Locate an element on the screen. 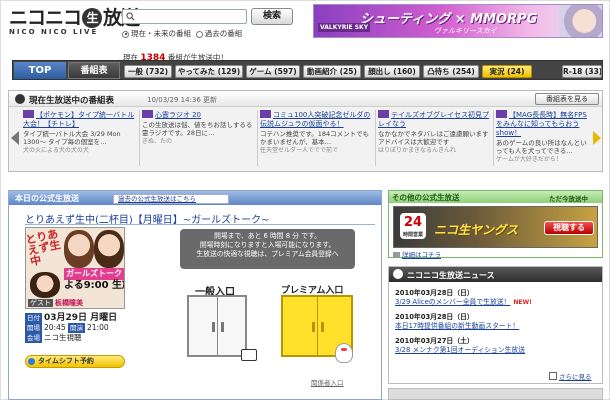 This screenshot has height=400, width=610. news-link: 本日17時提供番組の新生動画スタート！ is located at coordinates (457, 326).